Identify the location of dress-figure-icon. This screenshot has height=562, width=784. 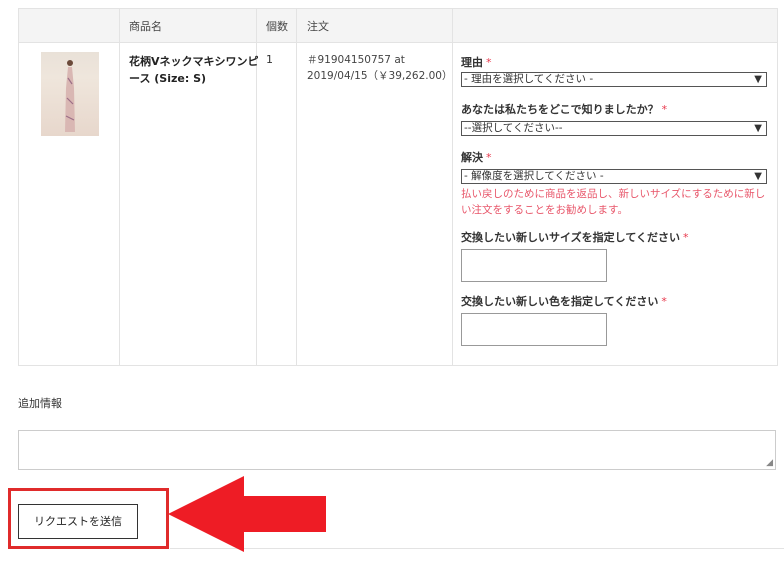
(70, 96).